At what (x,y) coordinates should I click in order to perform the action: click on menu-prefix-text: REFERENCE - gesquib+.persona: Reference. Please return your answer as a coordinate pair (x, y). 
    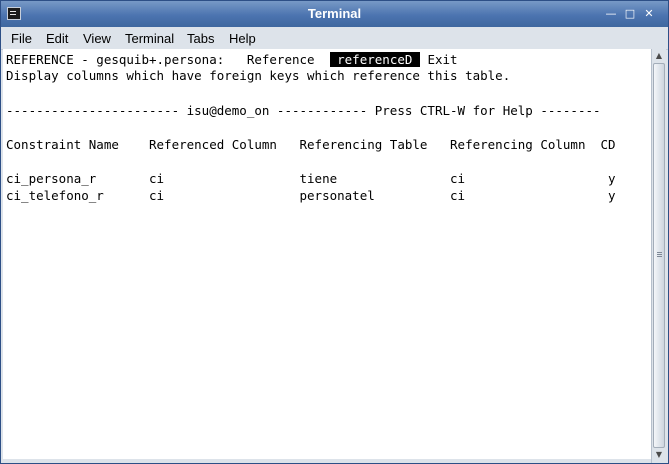
    Looking at the image, I should click on (168, 59).